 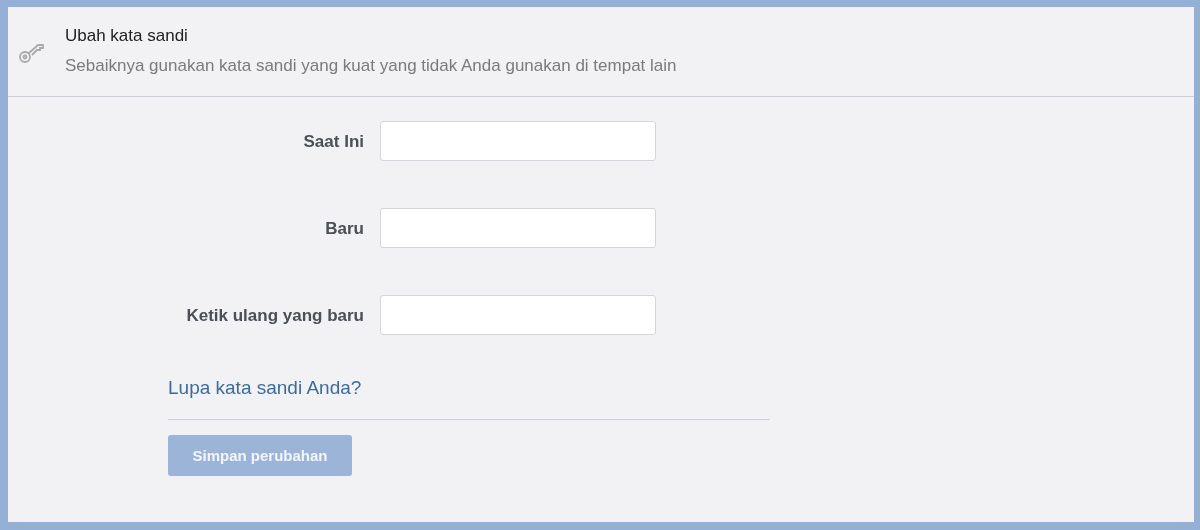 I want to click on key-icon, so click(x=32, y=53).